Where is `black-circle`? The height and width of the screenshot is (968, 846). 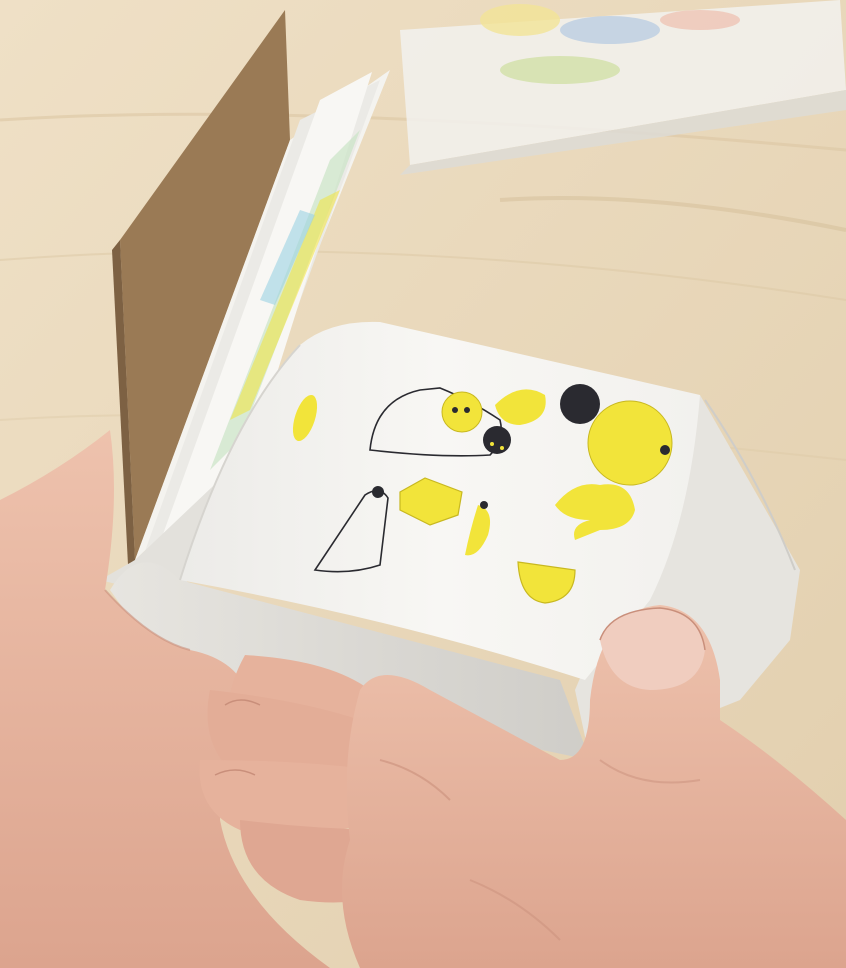 black-circle is located at coordinates (580, 404).